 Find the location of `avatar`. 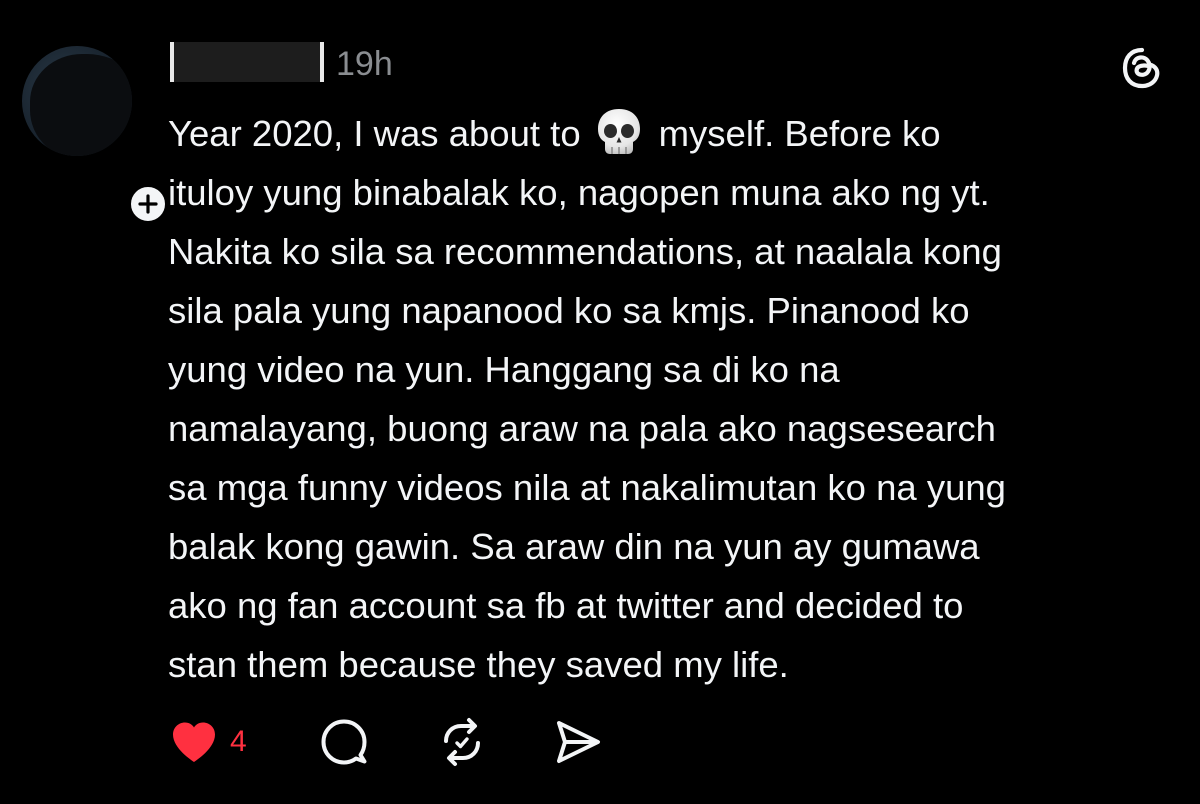

avatar is located at coordinates (77, 101).